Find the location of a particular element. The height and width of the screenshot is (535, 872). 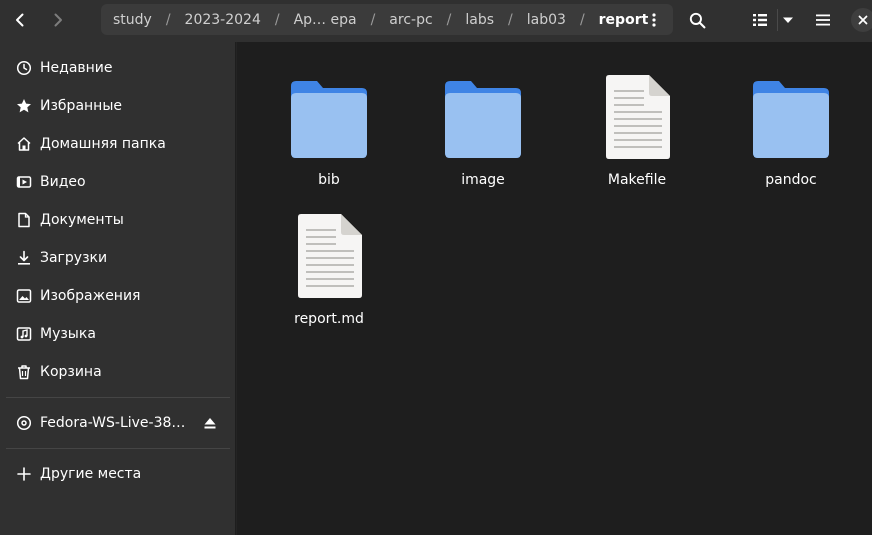

forward-button is located at coordinates (58, 20).